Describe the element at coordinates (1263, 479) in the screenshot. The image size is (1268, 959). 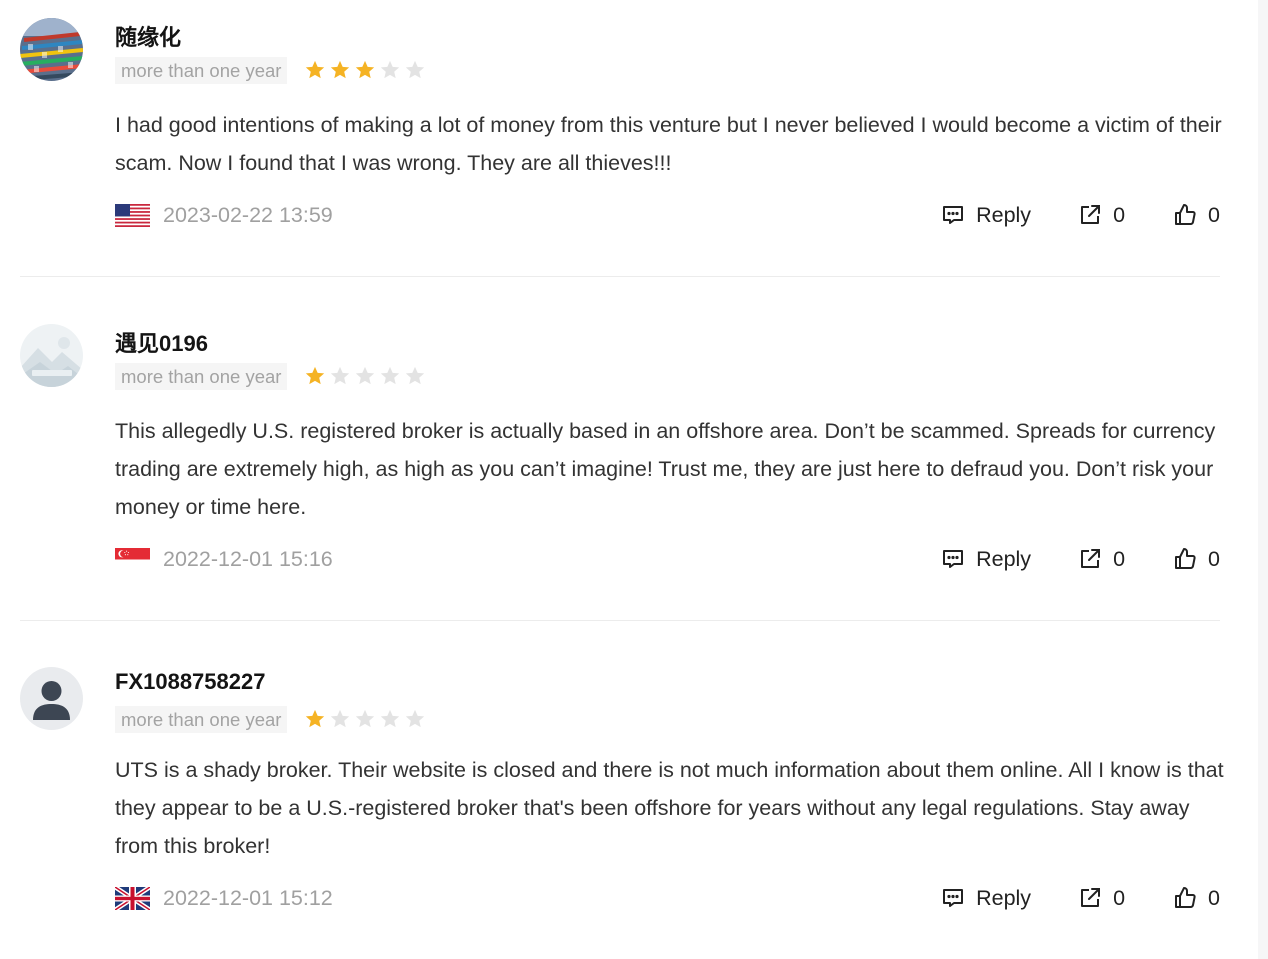
I see `scrollbar-track` at that location.